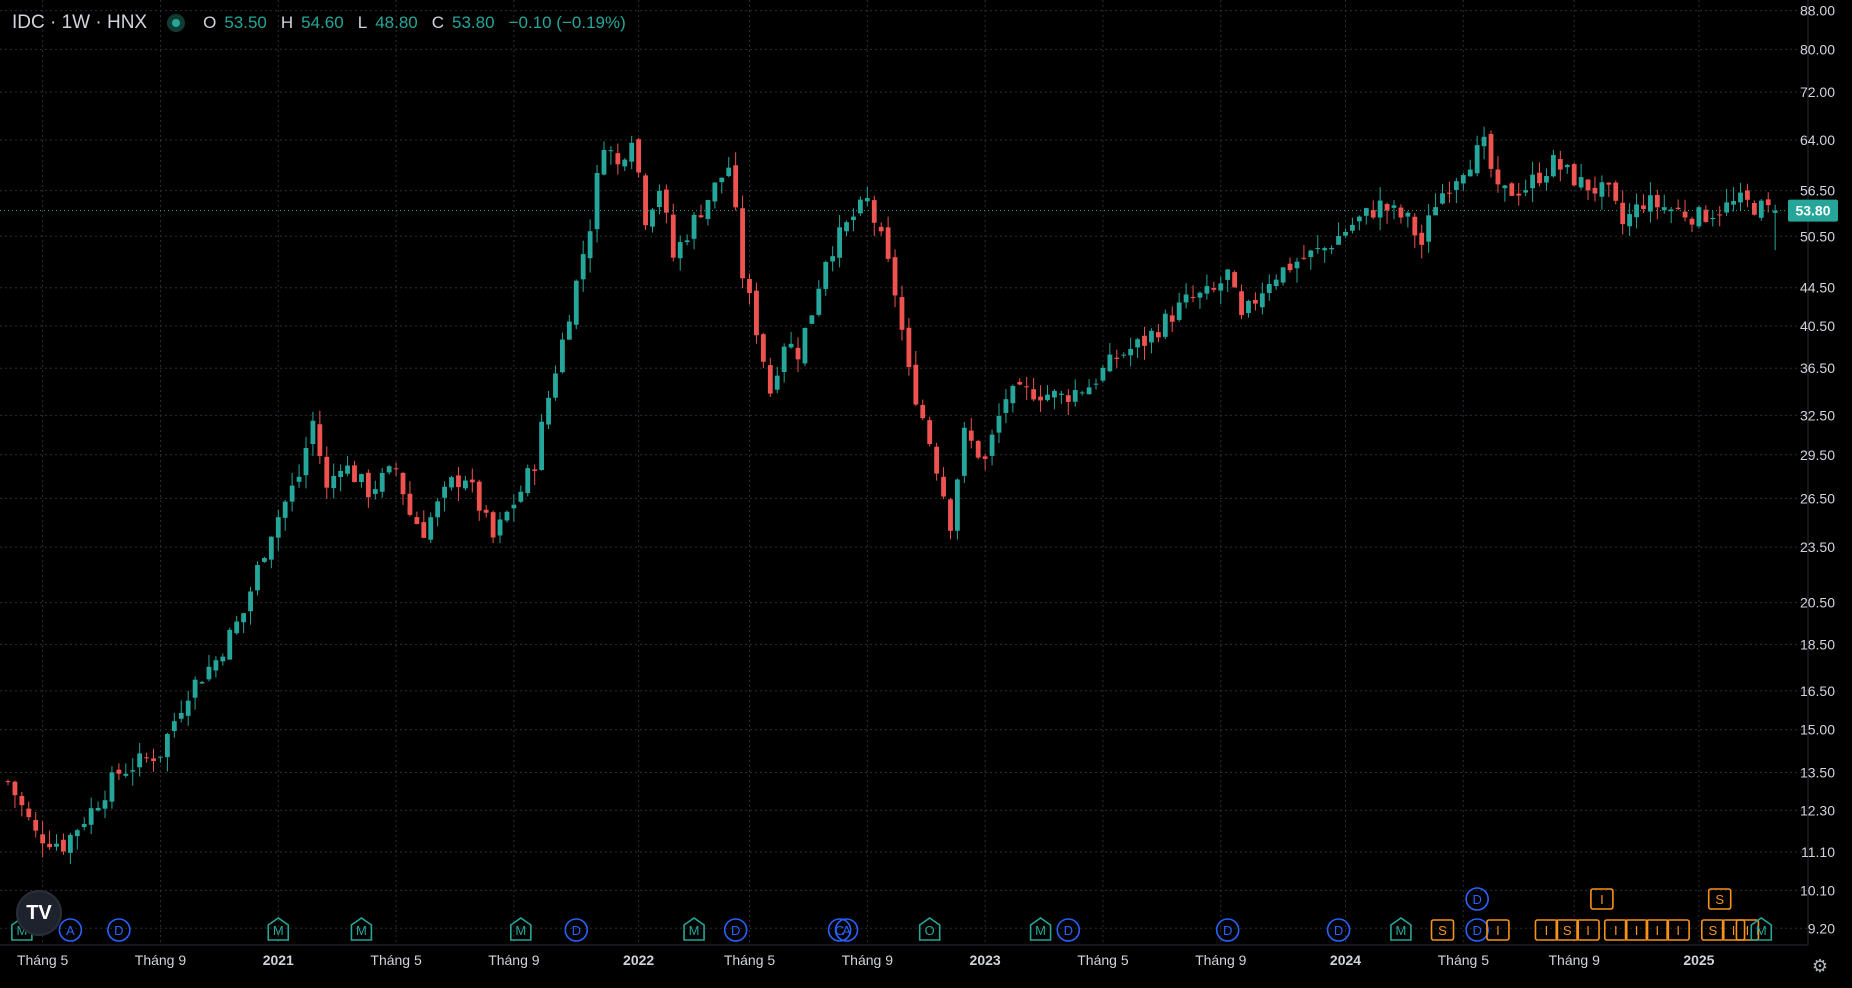  What do you see at coordinates (1817, 236) in the screenshot?
I see `price-tick-label: 50.50` at bounding box center [1817, 236].